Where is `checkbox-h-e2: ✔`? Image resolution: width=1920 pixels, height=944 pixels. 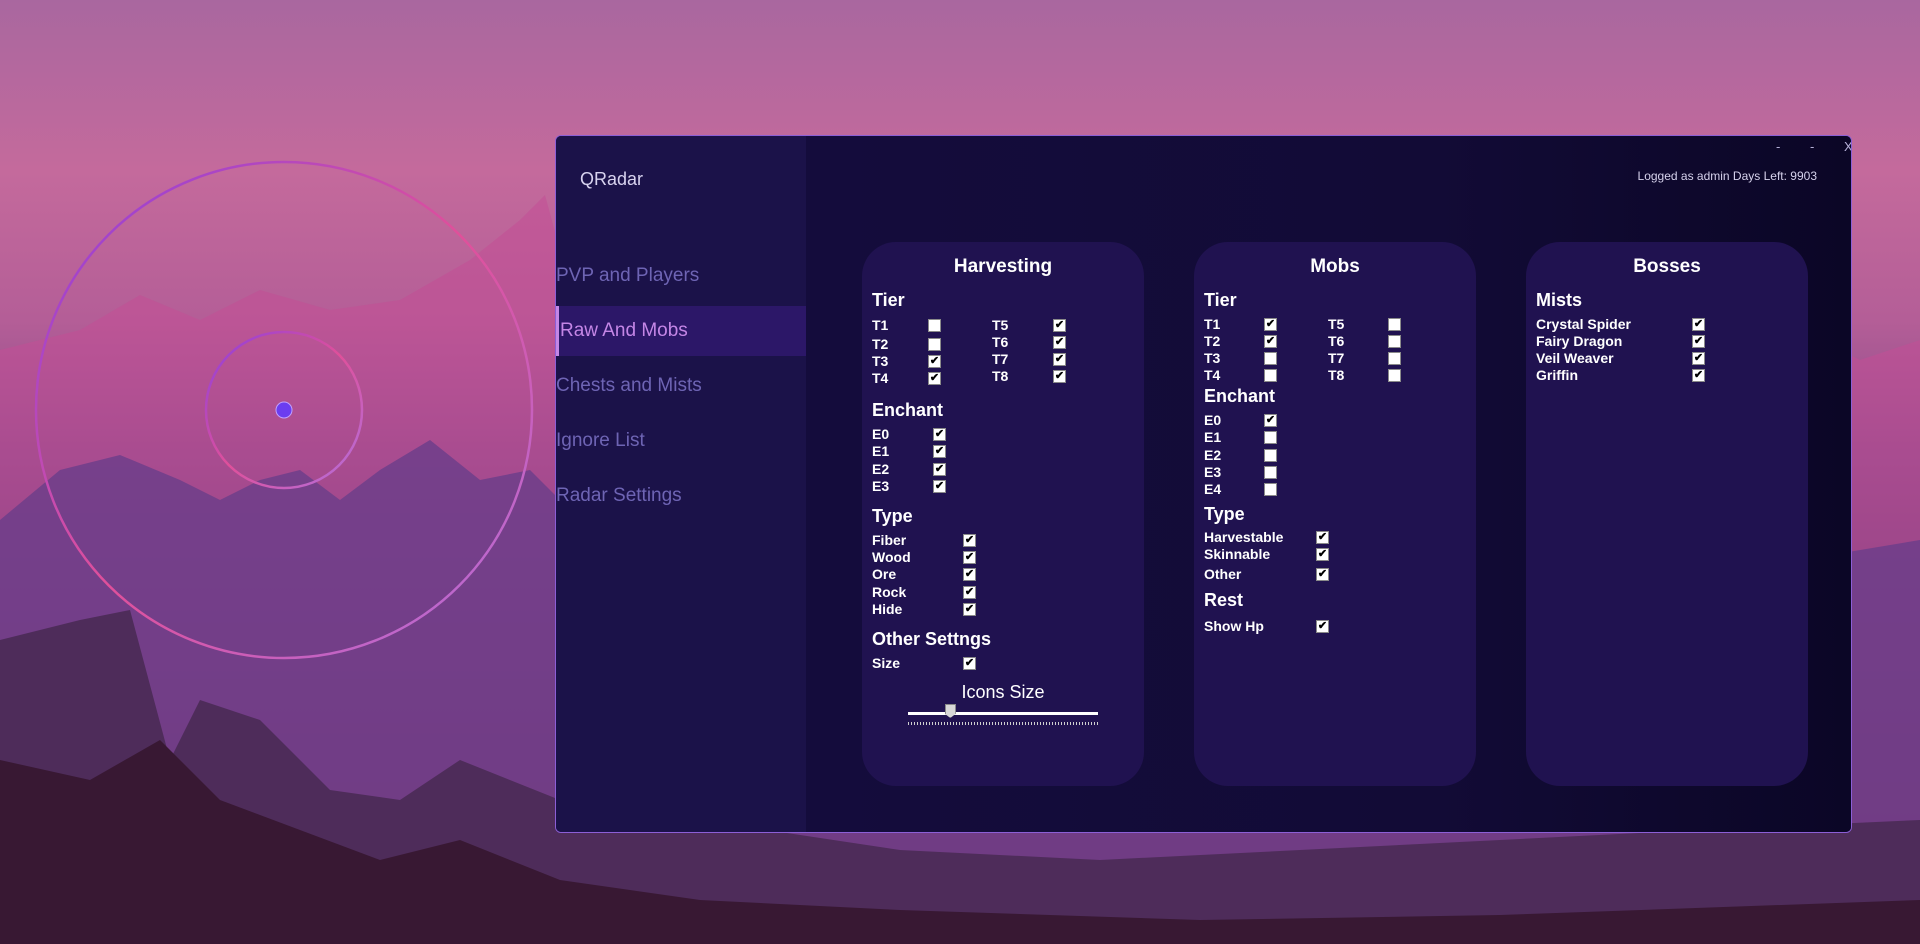
checkbox-h-e2: ✔ is located at coordinates (939, 469).